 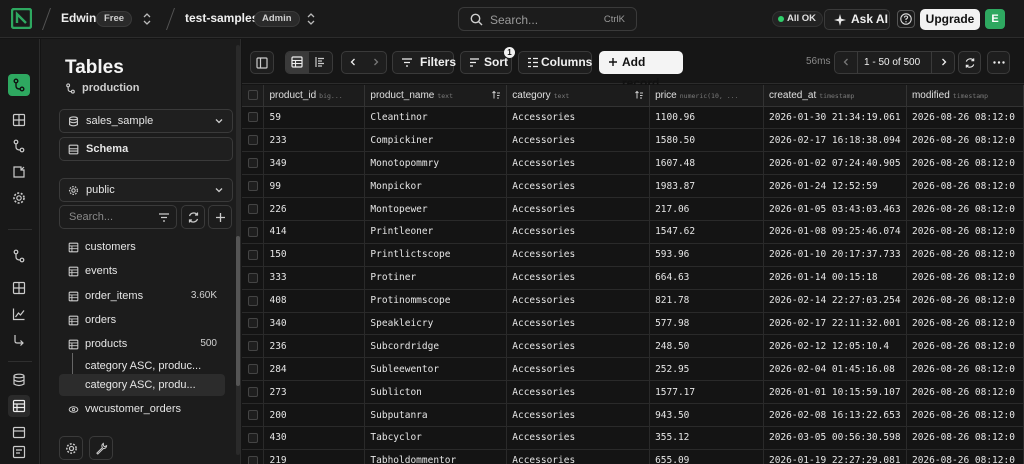 What do you see at coordinates (19, 406) in the screenshot?
I see `rail-tables-button` at bounding box center [19, 406].